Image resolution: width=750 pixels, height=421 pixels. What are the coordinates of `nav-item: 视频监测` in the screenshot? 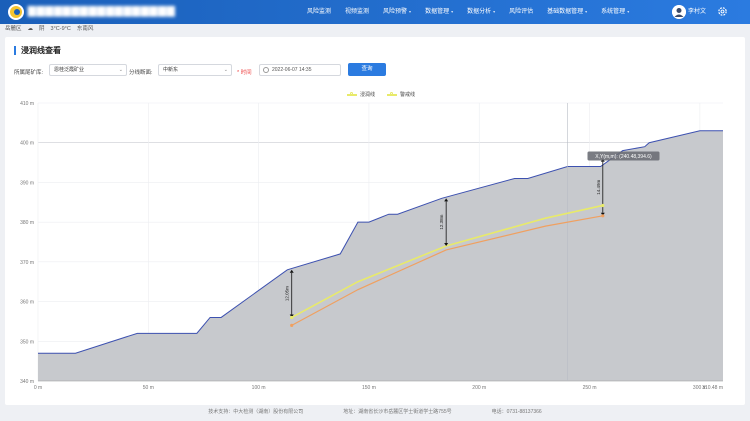 It's located at (357, 12).